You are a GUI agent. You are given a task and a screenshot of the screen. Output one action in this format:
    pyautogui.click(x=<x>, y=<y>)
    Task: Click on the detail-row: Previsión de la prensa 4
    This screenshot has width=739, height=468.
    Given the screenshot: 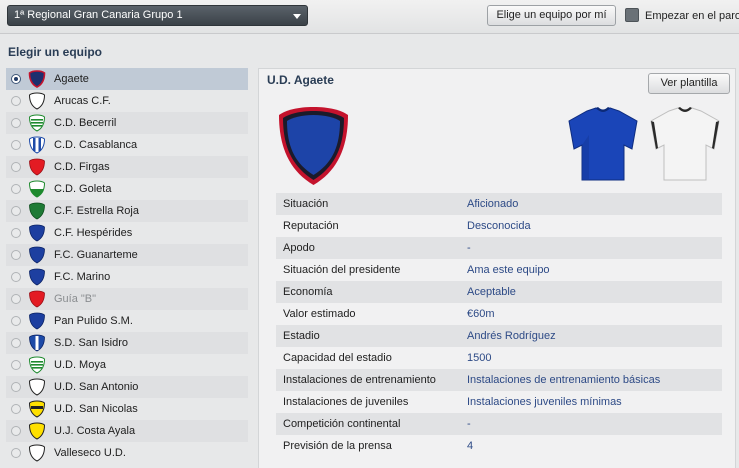 What is the action you would take?
    pyautogui.click(x=499, y=446)
    